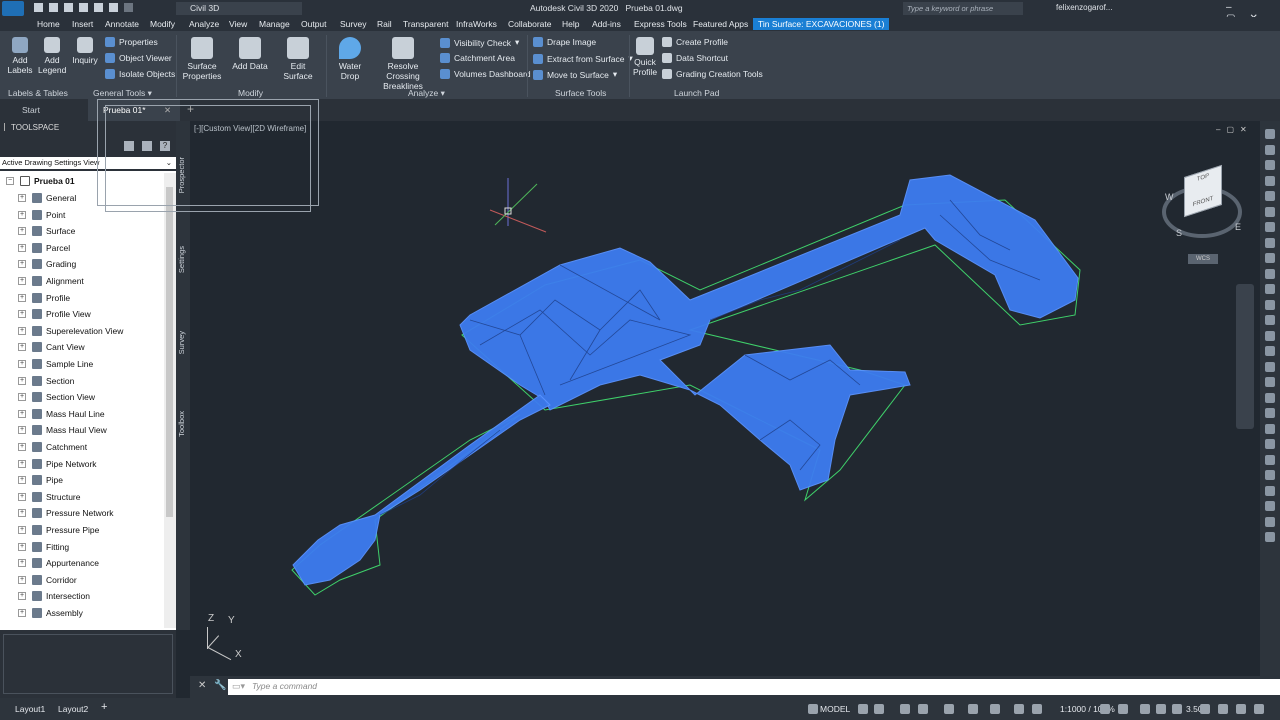 This screenshot has width=1280, height=720. What do you see at coordinates (82, 464) in the screenshot?
I see `tree-item-pipe-network: + Pipe Network` at bounding box center [82, 464].